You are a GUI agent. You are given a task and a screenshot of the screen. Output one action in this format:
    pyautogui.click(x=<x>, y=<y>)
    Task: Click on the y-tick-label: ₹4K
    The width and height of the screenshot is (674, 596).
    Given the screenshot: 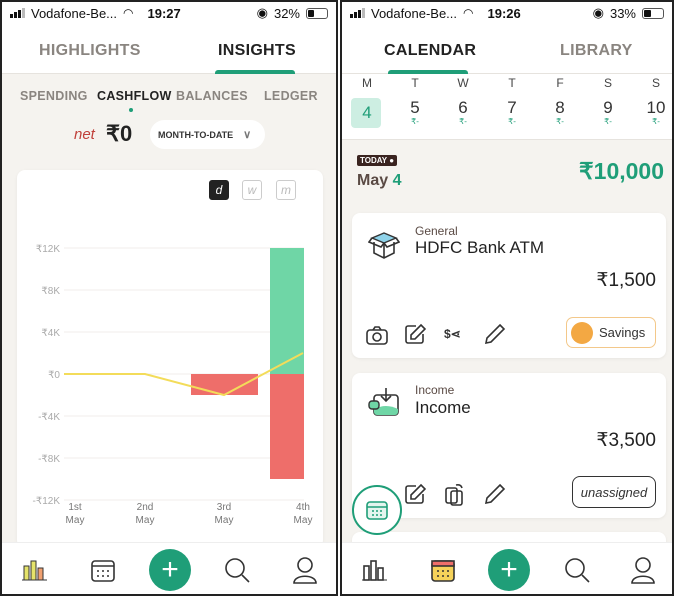 What is the action you would take?
    pyautogui.click(x=50, y=333)
    